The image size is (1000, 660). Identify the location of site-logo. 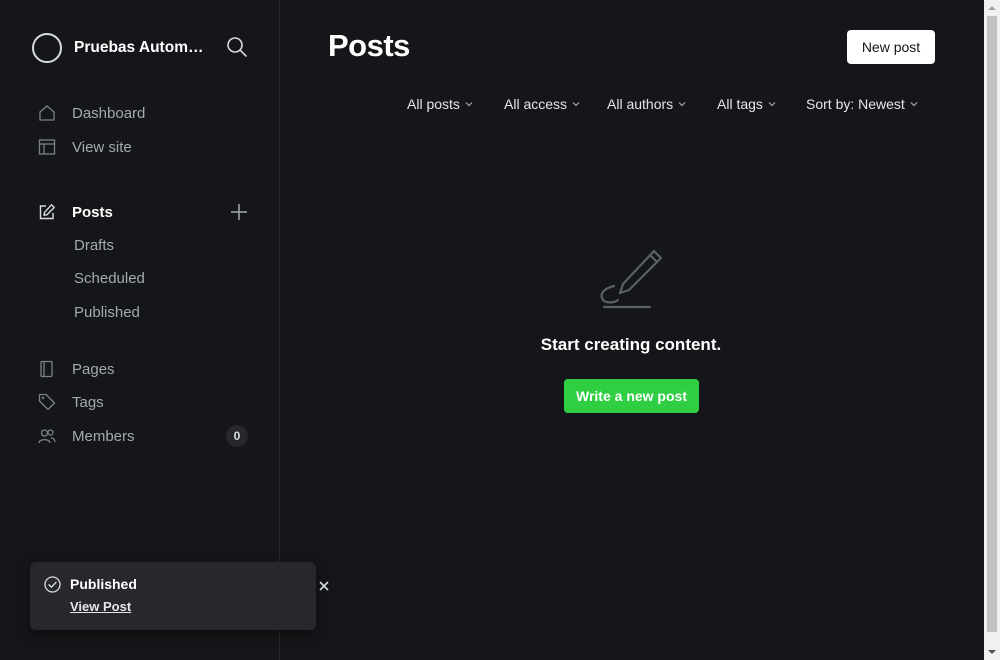
(47, 48).